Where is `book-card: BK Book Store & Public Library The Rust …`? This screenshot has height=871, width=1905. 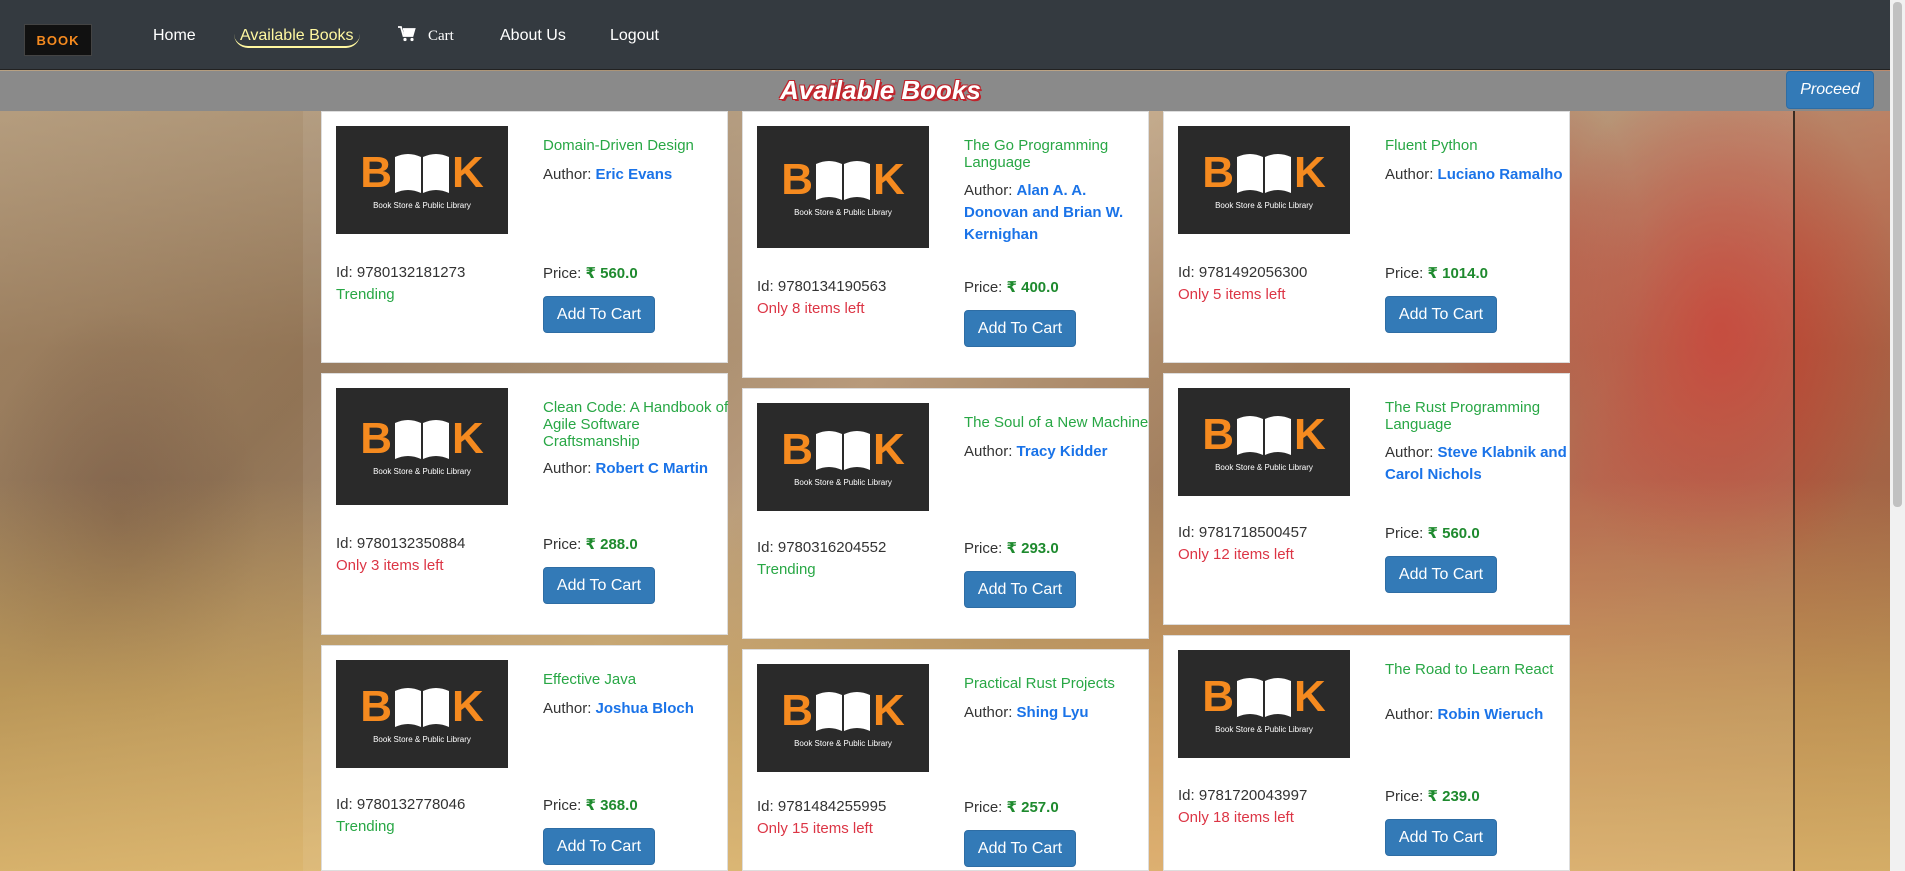 book-card: BK Book Store & Public Library The Rust … is located at coordinates (1366, 499).